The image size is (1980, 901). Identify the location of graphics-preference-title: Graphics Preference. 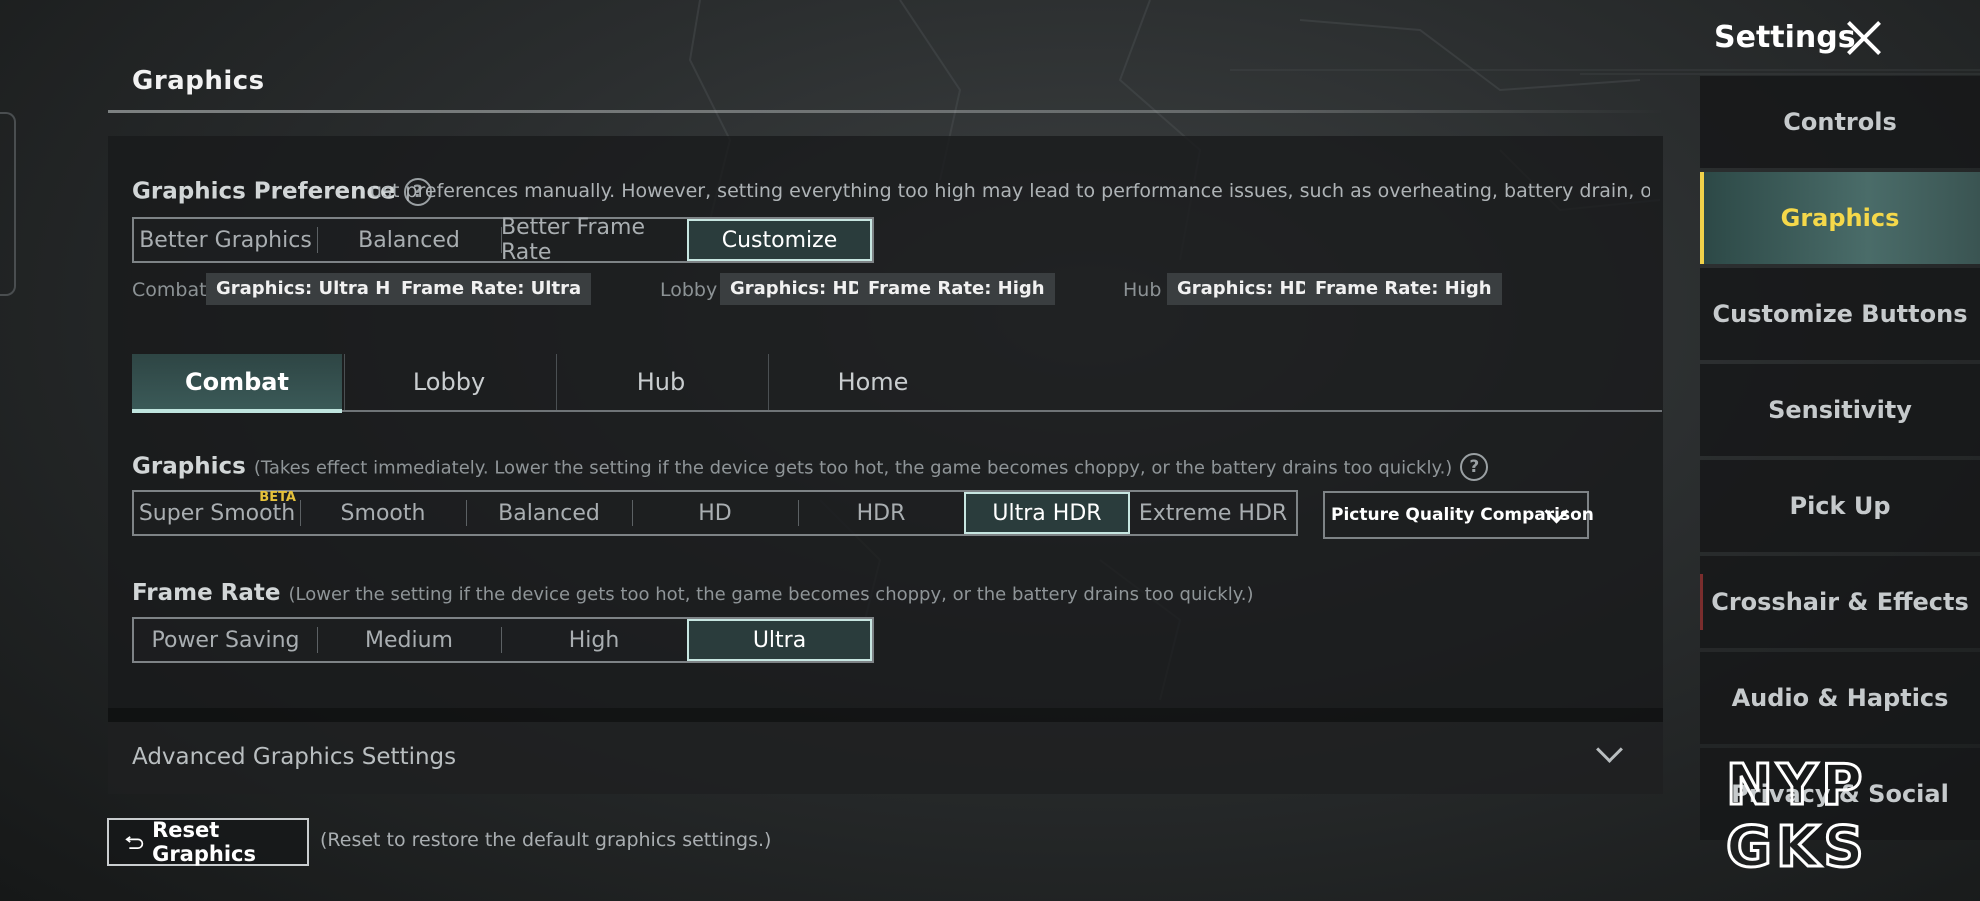
(264, 191).